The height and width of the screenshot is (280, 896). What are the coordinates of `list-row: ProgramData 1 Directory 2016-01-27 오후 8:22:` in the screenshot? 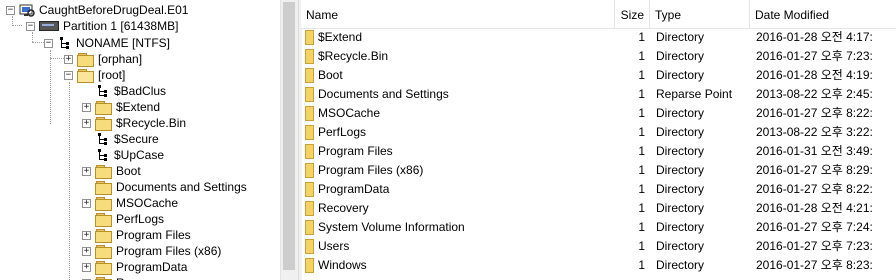 It's located at (598, 189).